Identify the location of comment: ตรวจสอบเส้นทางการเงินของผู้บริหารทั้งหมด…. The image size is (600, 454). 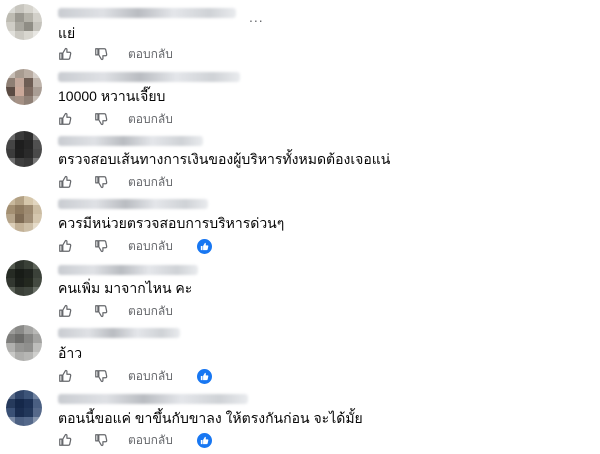
(300, 160).